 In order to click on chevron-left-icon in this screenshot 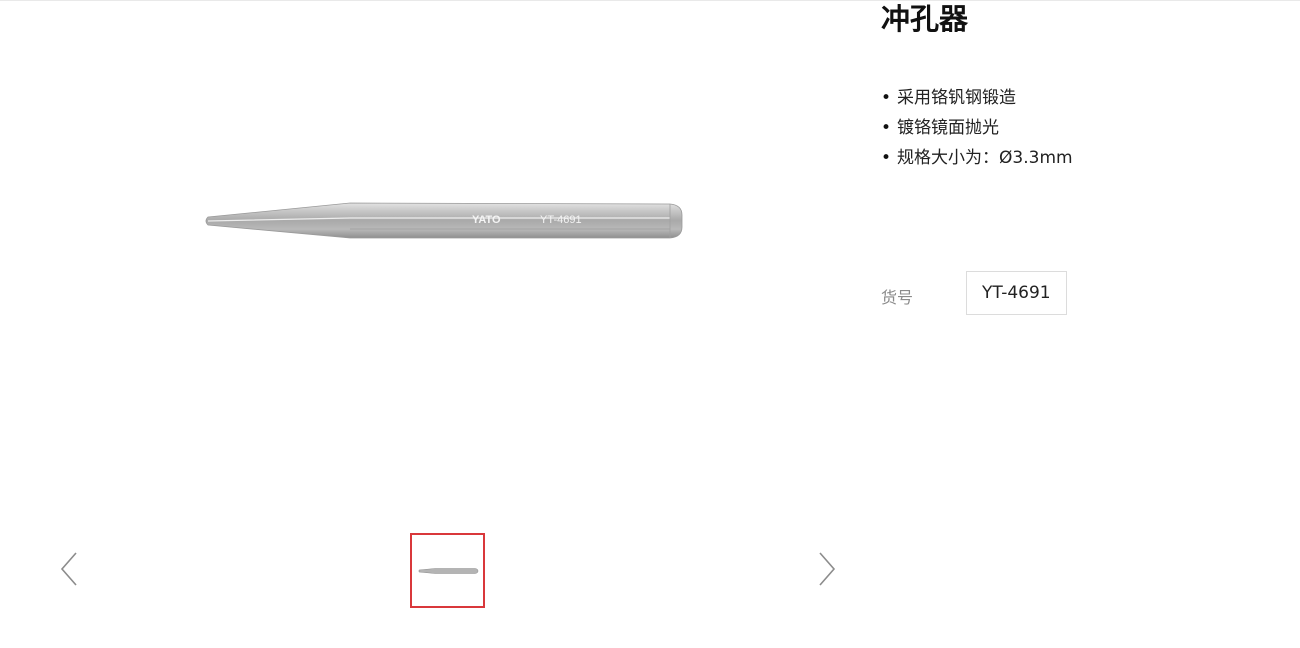, I will do `click(68, 569)`.